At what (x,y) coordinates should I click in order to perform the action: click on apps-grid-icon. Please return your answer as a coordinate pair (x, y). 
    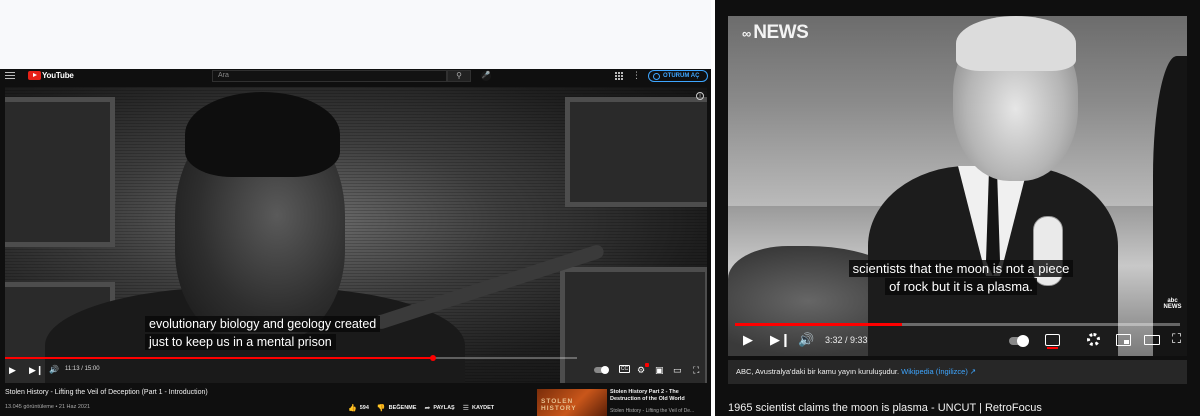
    Looking at the image, I should click on (619, 76).